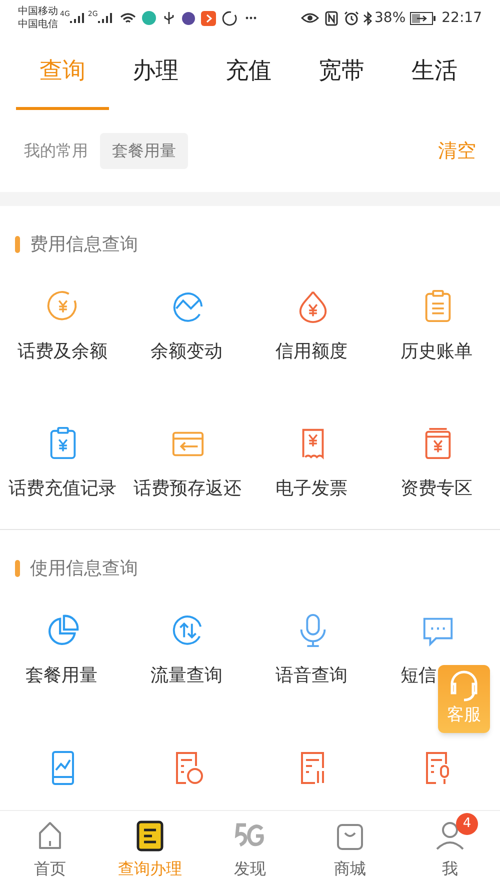 This screenshot has width=500, height=889. I want to click on nav-item: 发现, so click(250, 850).